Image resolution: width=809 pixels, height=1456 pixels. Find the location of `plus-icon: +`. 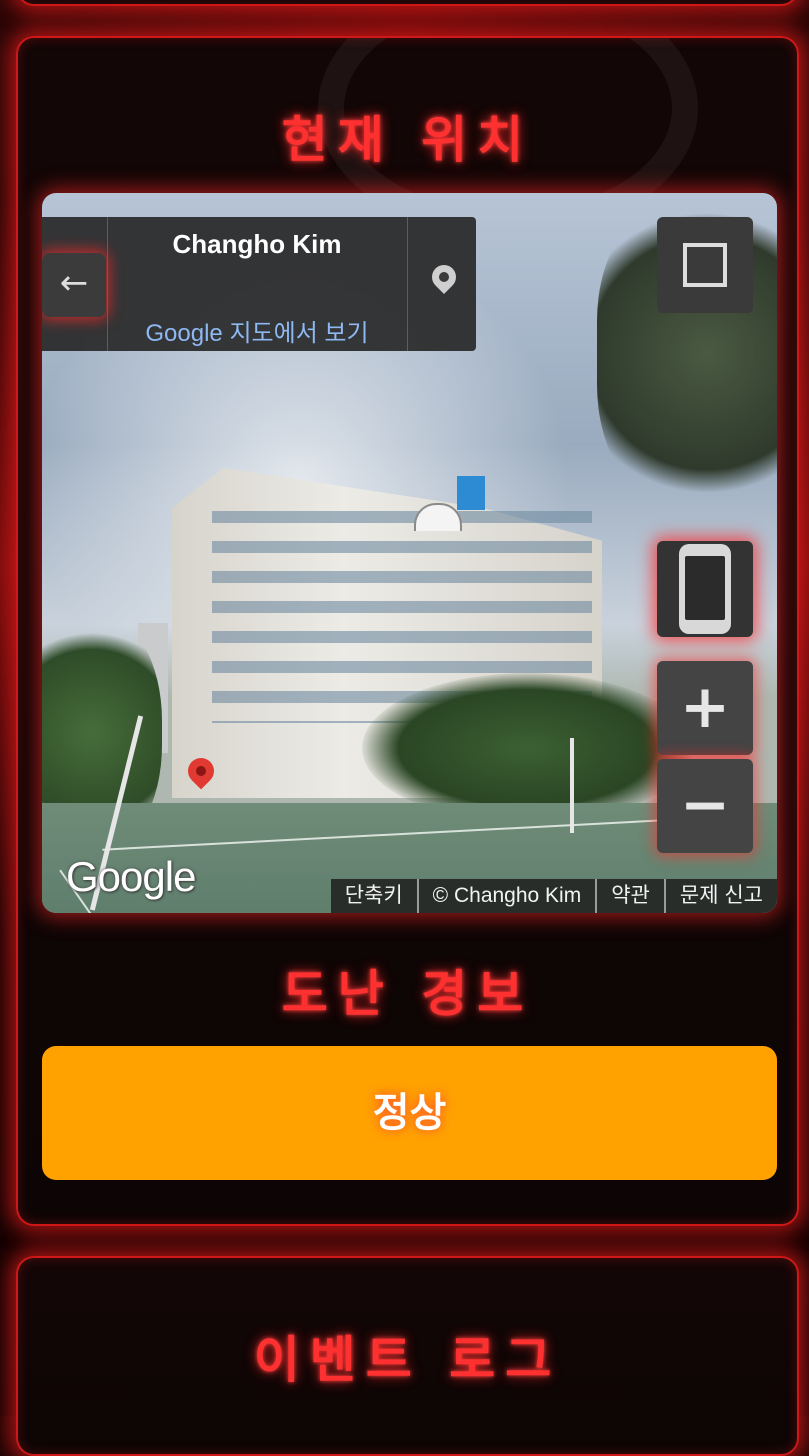

plus-icon: + is located at coordinates (705, 707).